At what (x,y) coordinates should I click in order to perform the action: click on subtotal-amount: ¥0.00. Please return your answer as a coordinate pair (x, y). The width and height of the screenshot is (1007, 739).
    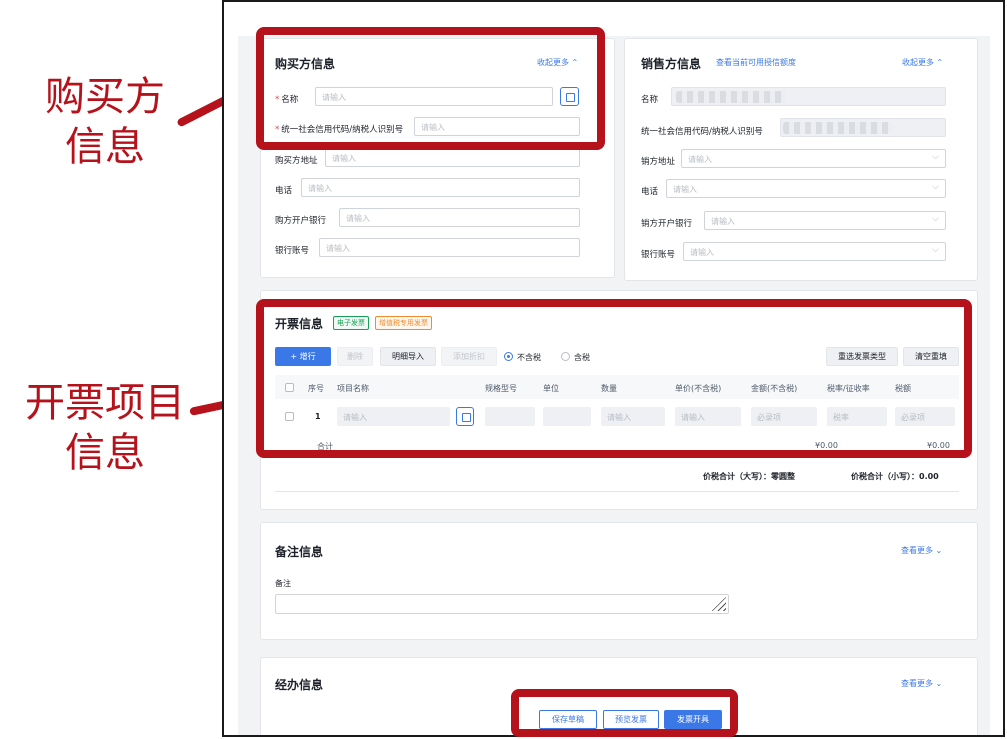
    Looking at the image, I should click on (826, 445).